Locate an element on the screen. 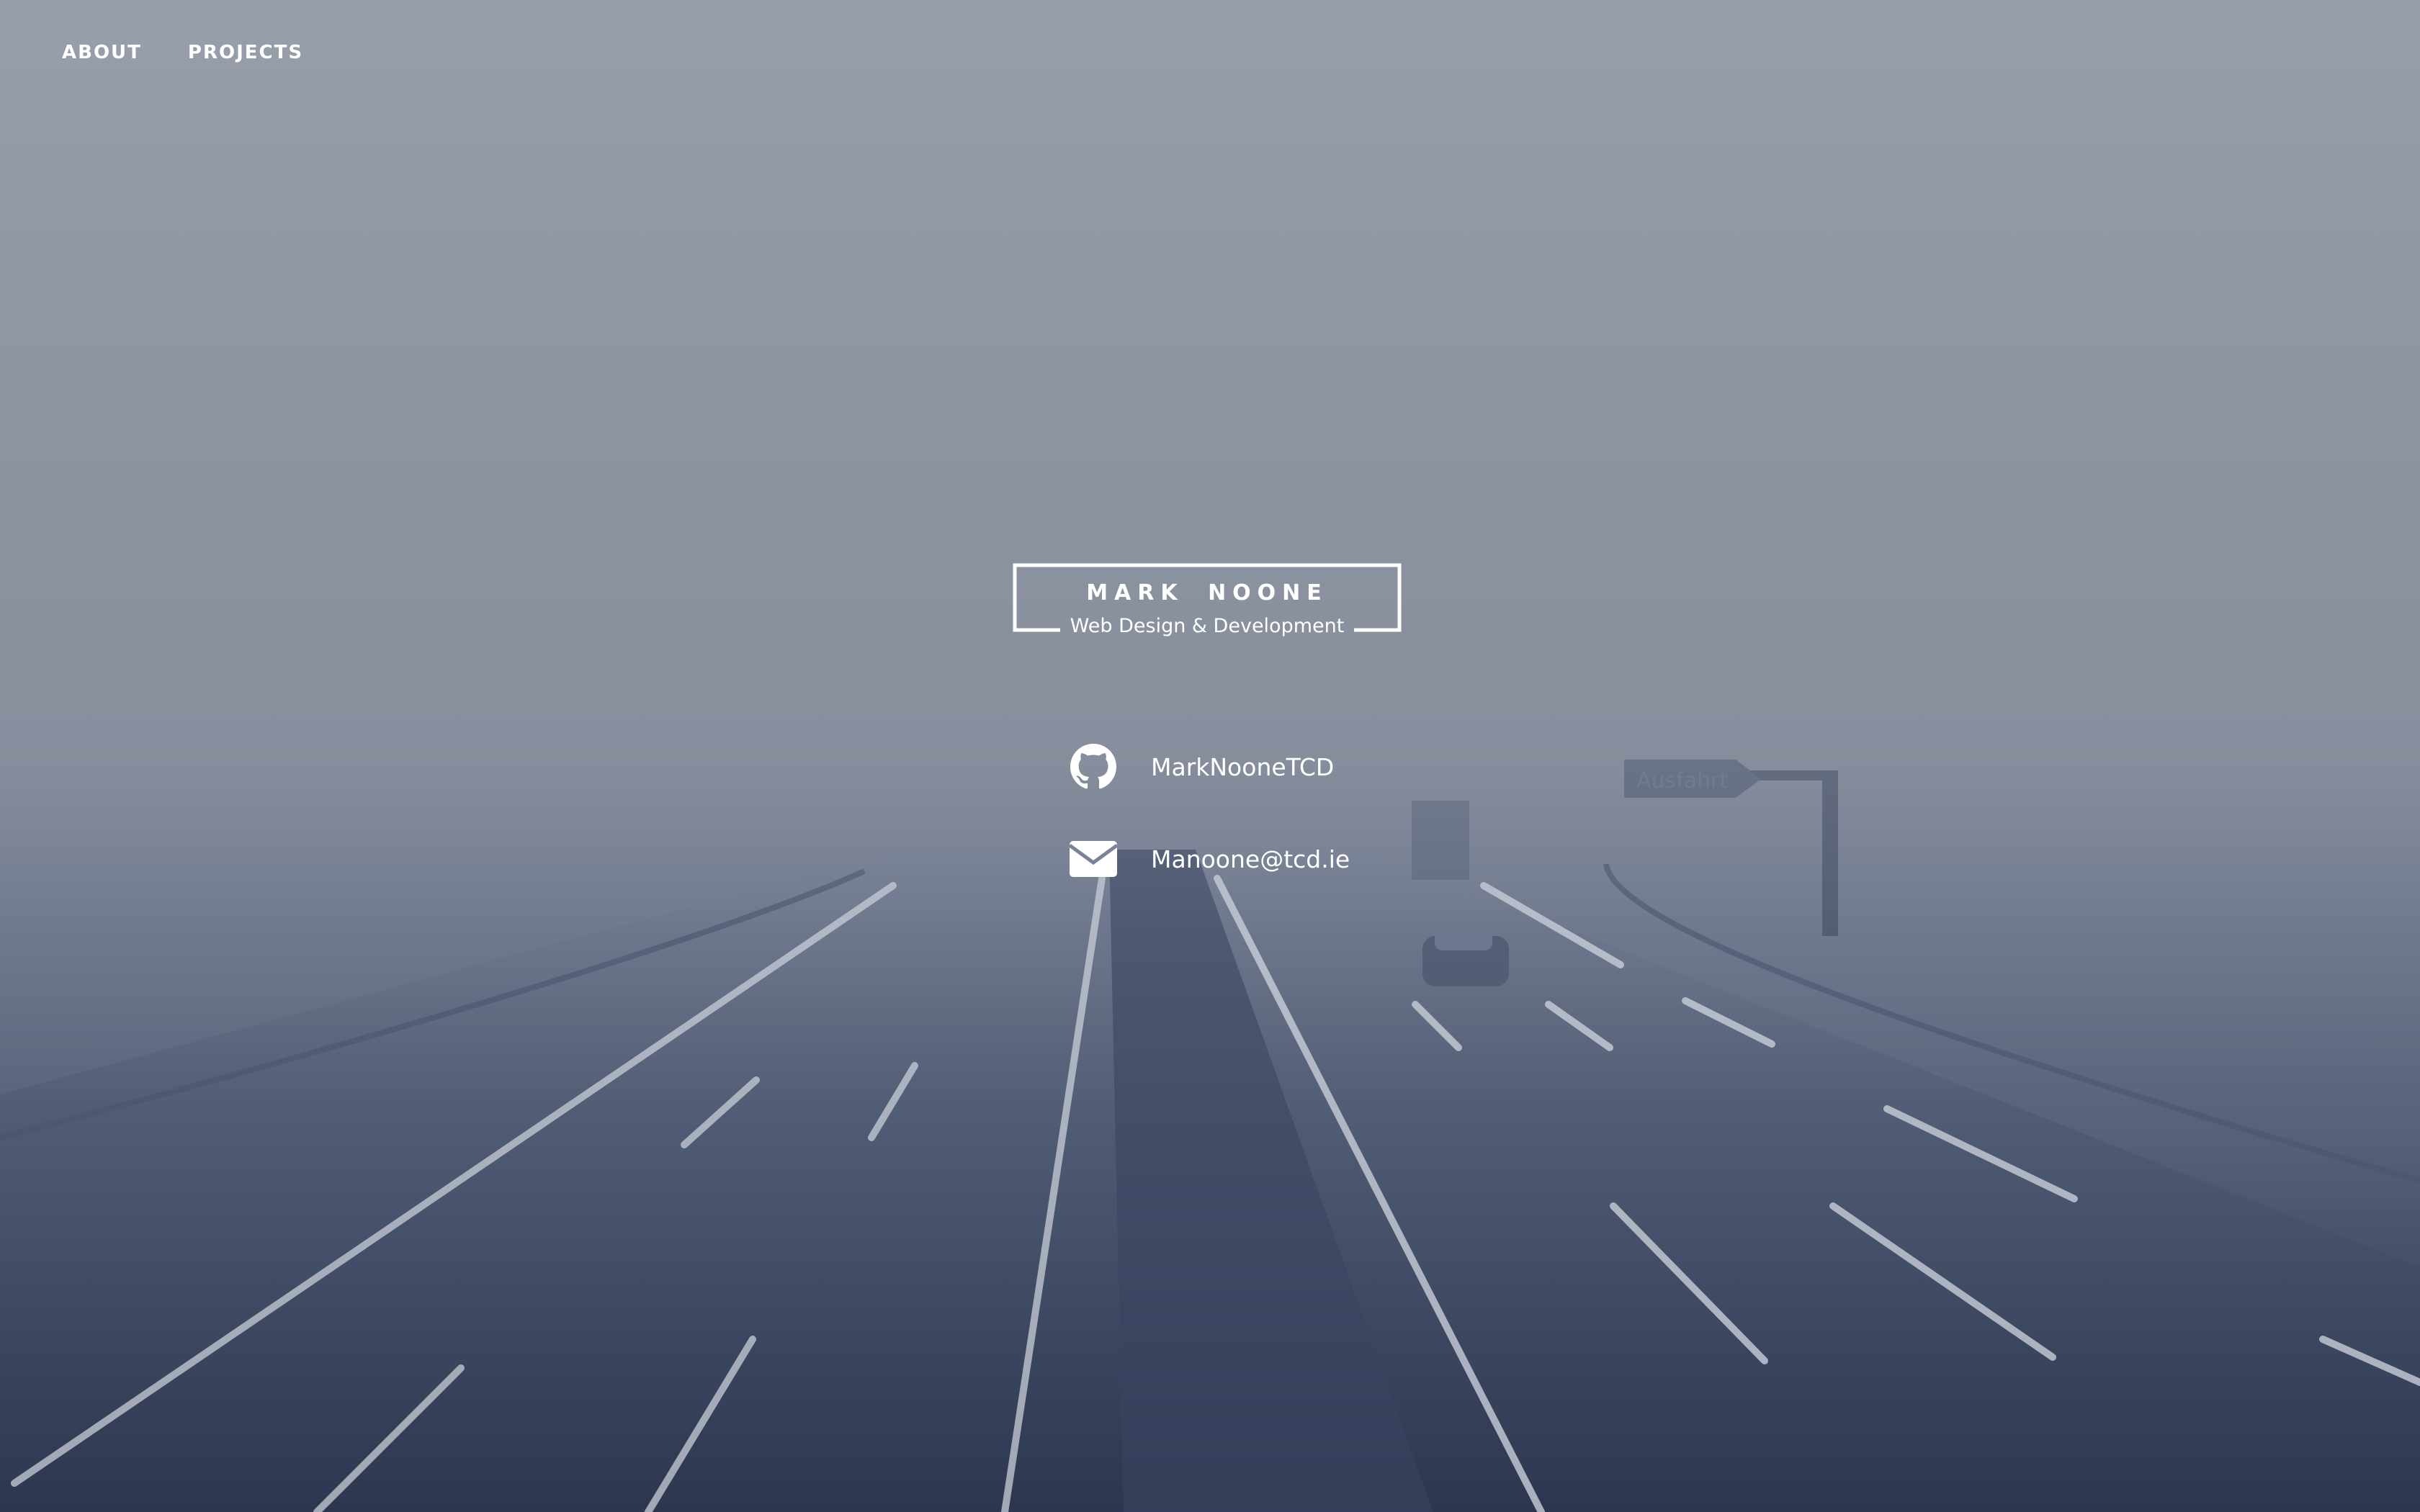  github-username: MarkNooneTCD is located at coordinates (1243, 766).